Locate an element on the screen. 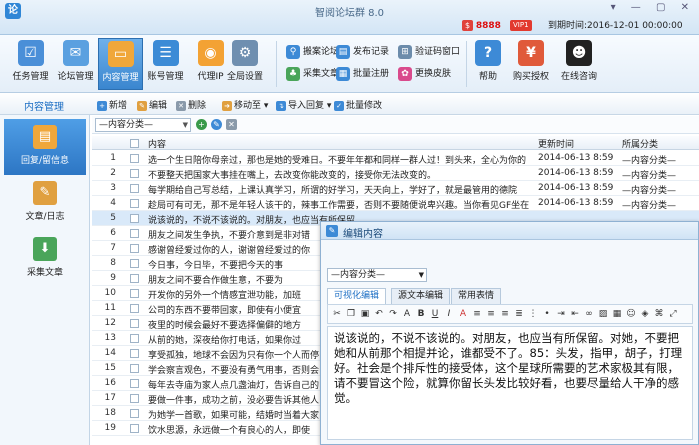 Image resolution: width=699 pixels, height=445 pixels. search-forum-button: ⚲ 搬案论坛 is located at coordinates (312, 52).